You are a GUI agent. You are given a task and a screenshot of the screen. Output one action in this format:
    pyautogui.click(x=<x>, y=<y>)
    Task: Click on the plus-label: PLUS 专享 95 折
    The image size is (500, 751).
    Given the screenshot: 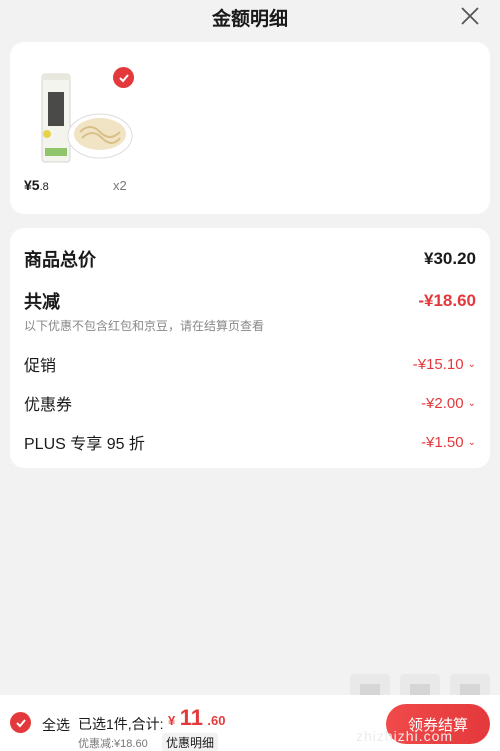 What is the action you would take?
    pyautogui.click(x=84, y=444)
    